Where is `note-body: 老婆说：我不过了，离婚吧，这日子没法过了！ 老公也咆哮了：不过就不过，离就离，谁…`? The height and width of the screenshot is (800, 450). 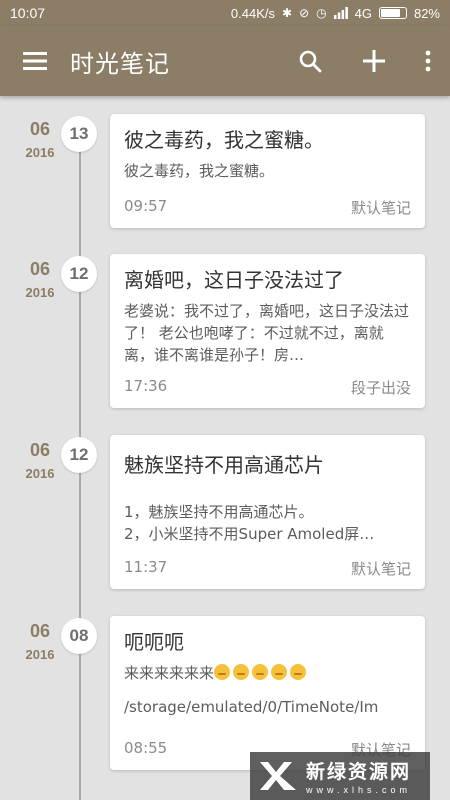
note-body: 老婆说：我不过了，离婚吧，这日子没法过了！ 老公也咆哮了：不过就不过，离就离，谁… is located at coordinates (267, 333).